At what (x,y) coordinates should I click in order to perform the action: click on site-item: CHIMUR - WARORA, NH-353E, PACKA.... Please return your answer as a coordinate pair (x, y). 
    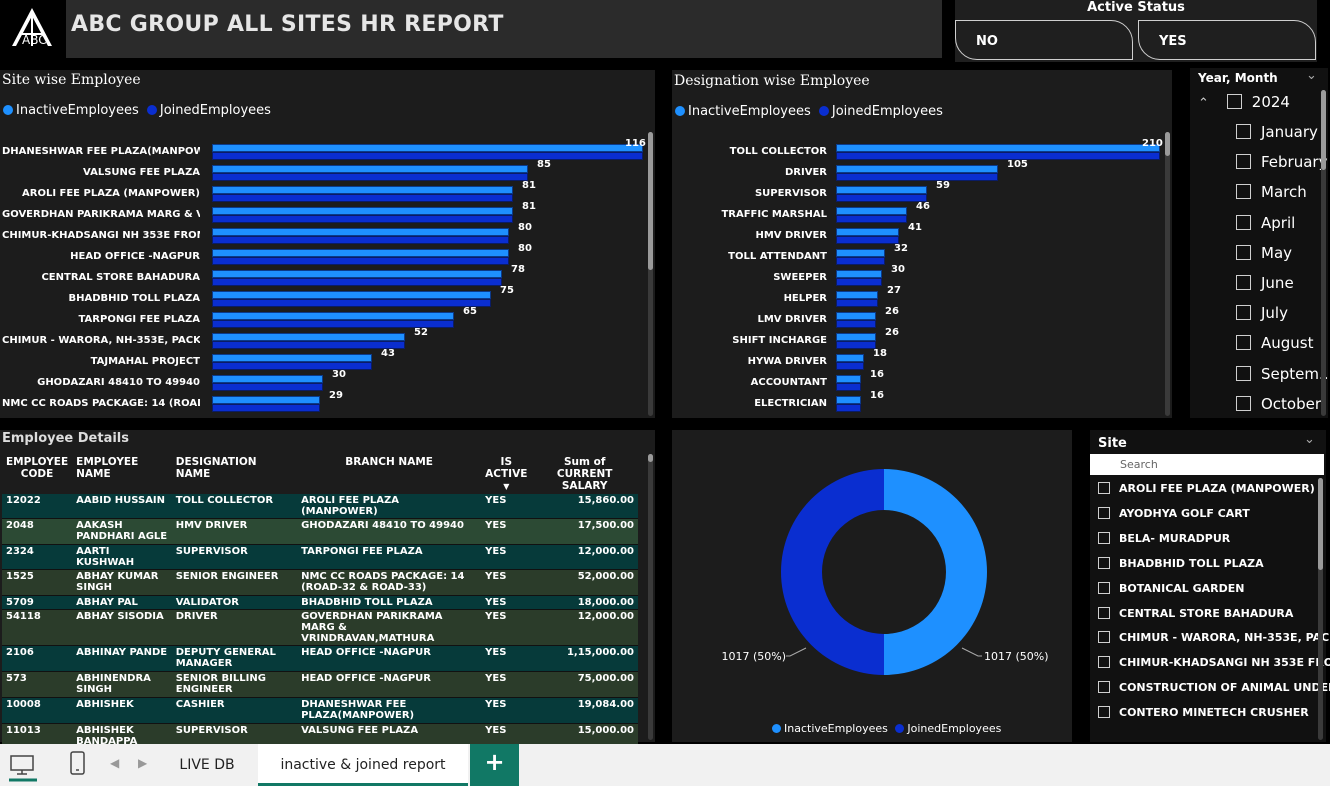
    Looking at the image, I should click on (1214, 637).